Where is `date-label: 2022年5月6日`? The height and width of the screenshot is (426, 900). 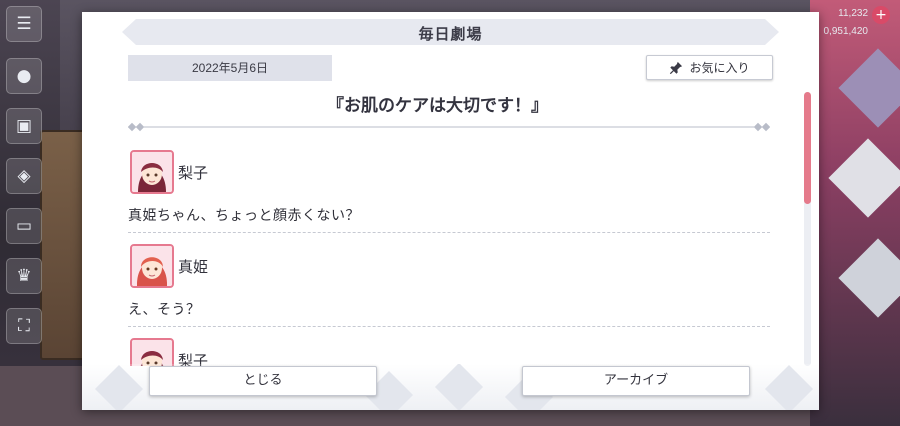 date-label: 2022年5月6日 is located at coordinates (230, 68).